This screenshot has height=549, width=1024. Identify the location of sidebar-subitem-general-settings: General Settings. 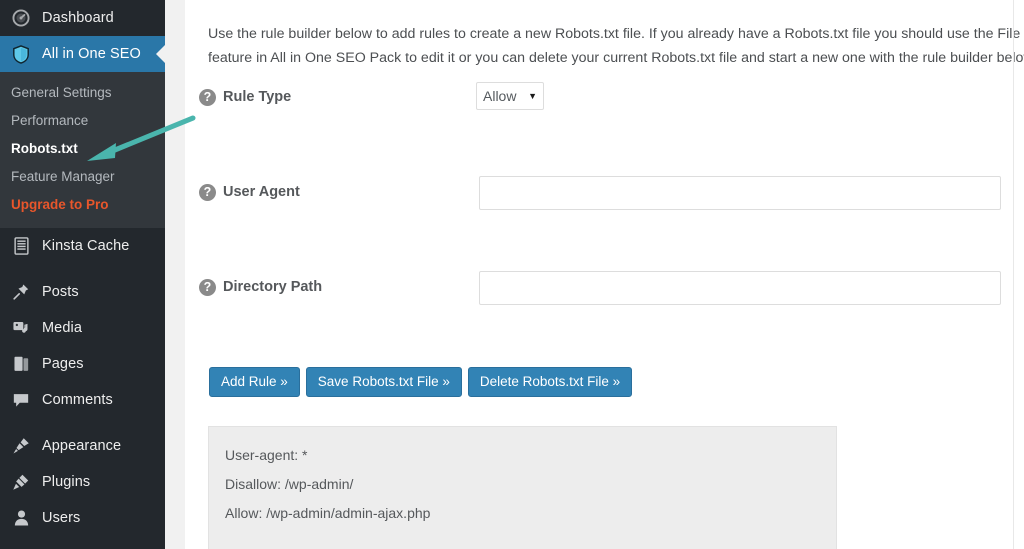
(82, 92).